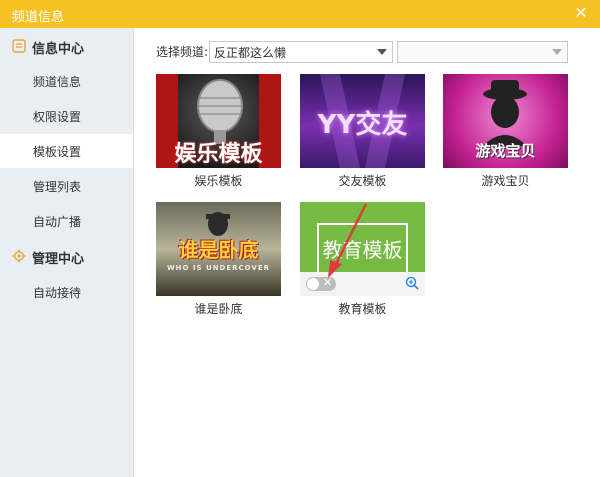 The height and width of the screenshot is (477, 600). Describe the element at coordinates (482, 52) in the screenshot. I see `sub-channel-select` at that location.